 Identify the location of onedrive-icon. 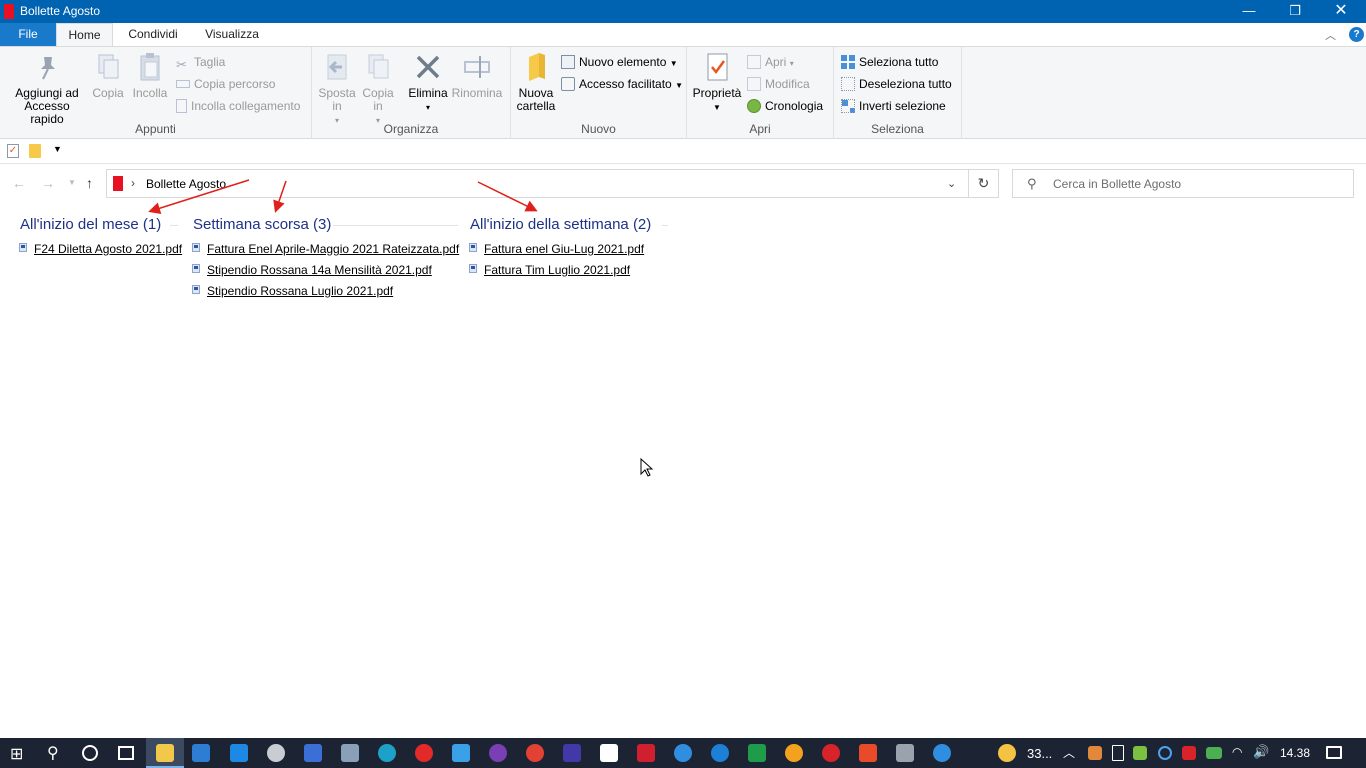
(683, 753).